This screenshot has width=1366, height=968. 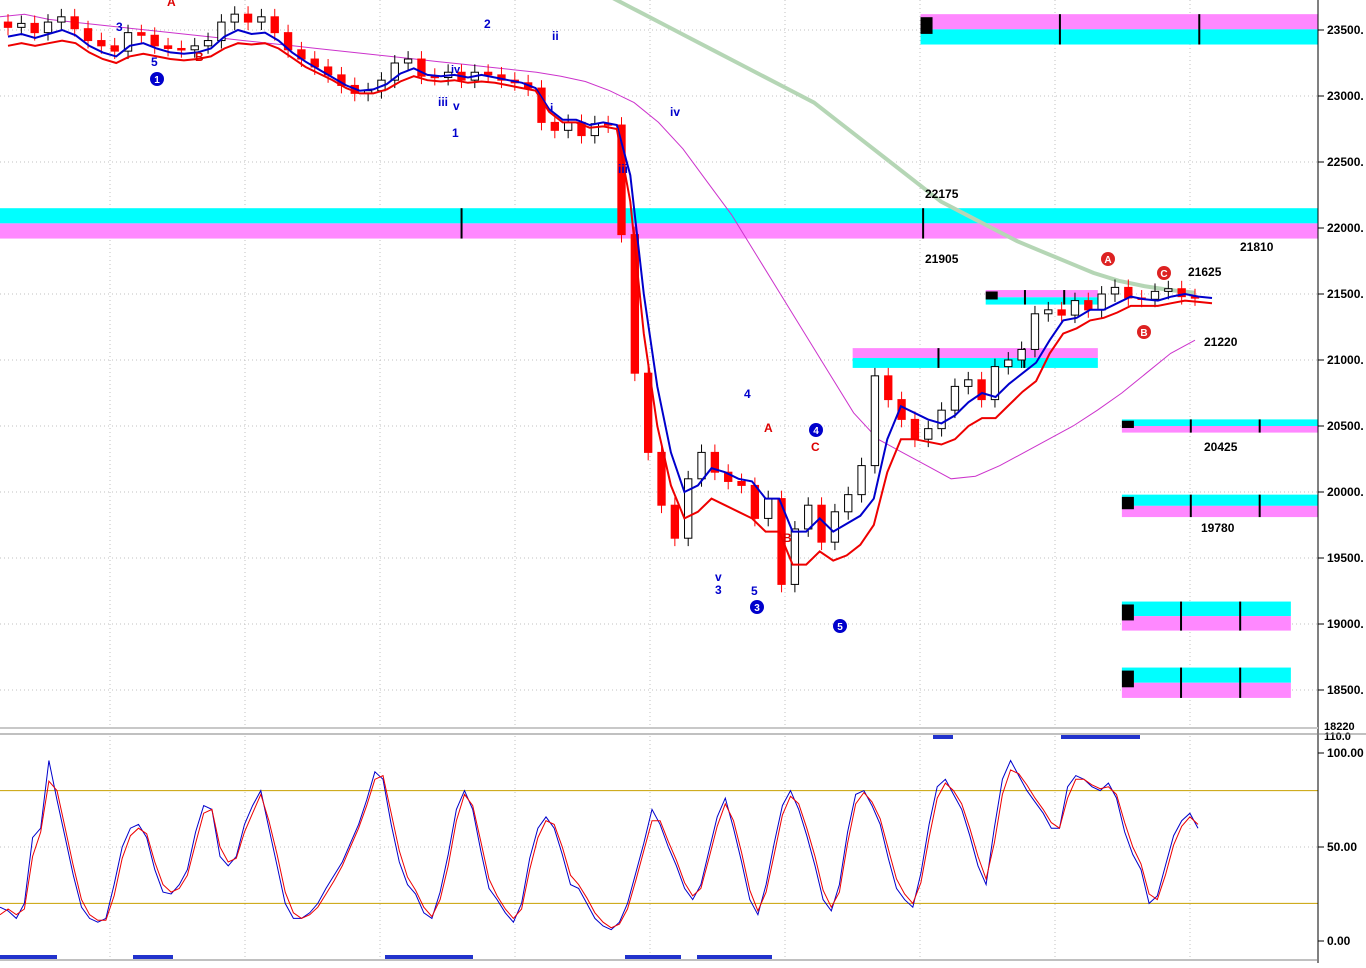 What do you see at coordinates (1345, 426) in the screenshot?
I see `axis-tick-label: 20500.` at bounding box center [1345, 426].